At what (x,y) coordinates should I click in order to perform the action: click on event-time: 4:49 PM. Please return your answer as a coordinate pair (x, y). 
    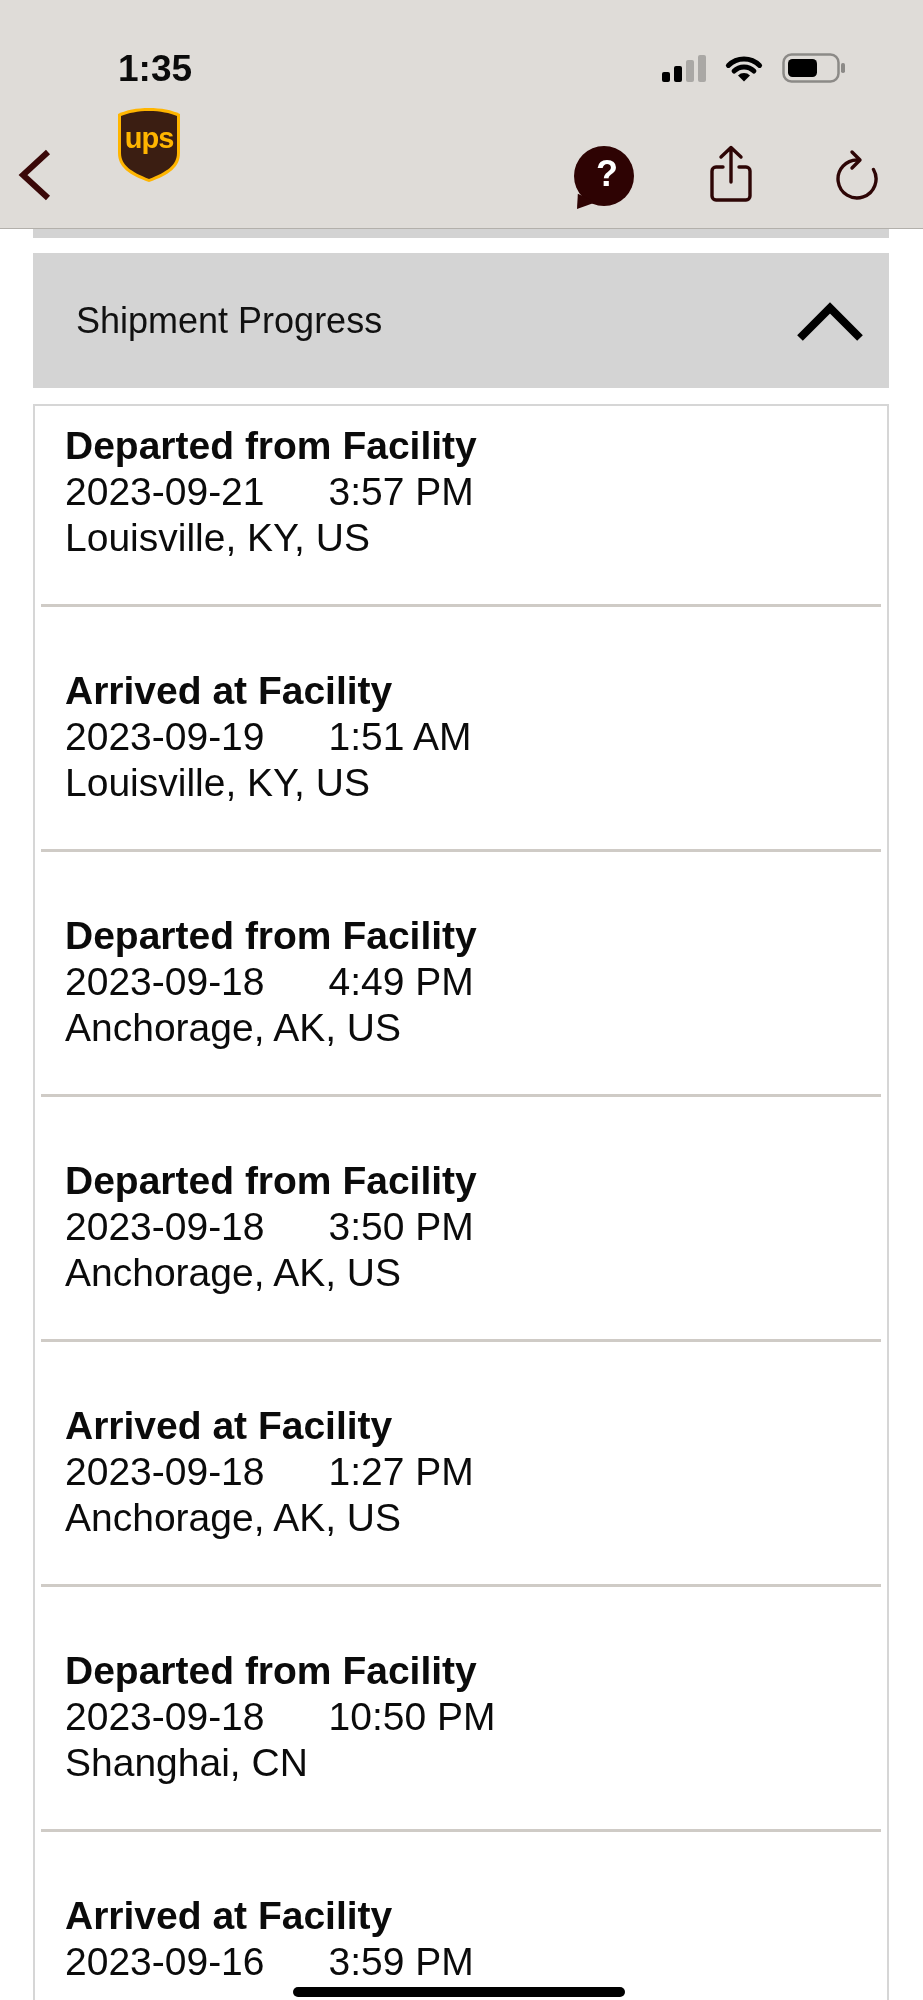
    Looking at the image, I should click on (401, 981).